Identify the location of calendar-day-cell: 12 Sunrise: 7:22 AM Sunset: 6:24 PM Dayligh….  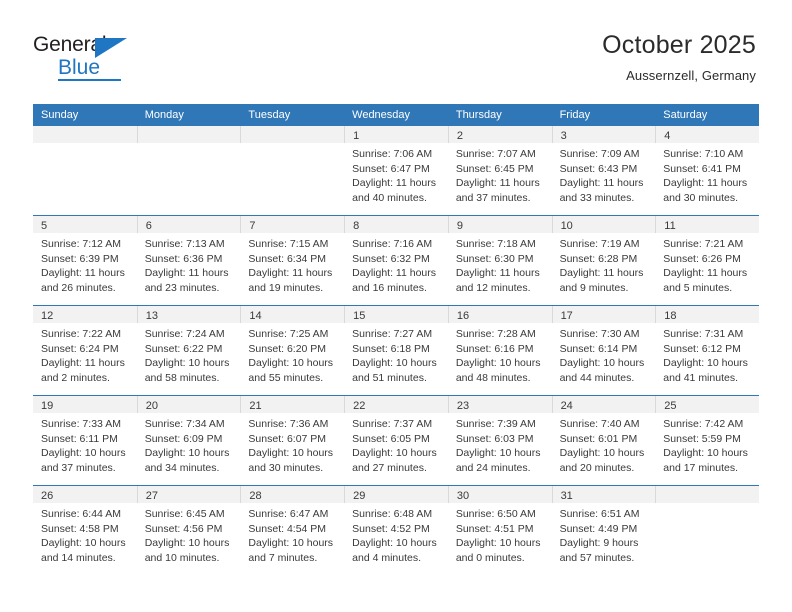
(85, 350).